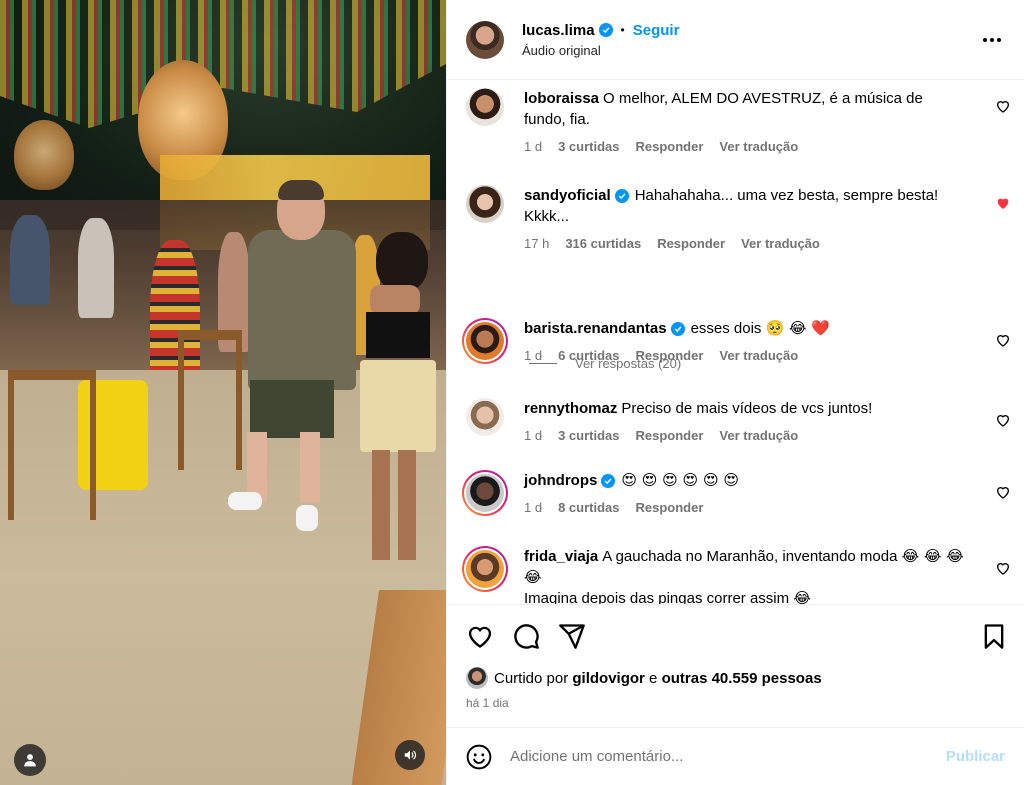 The image size is (1024, 785). I want to click on comment-username: barista.renandantas, so click(595, 328).